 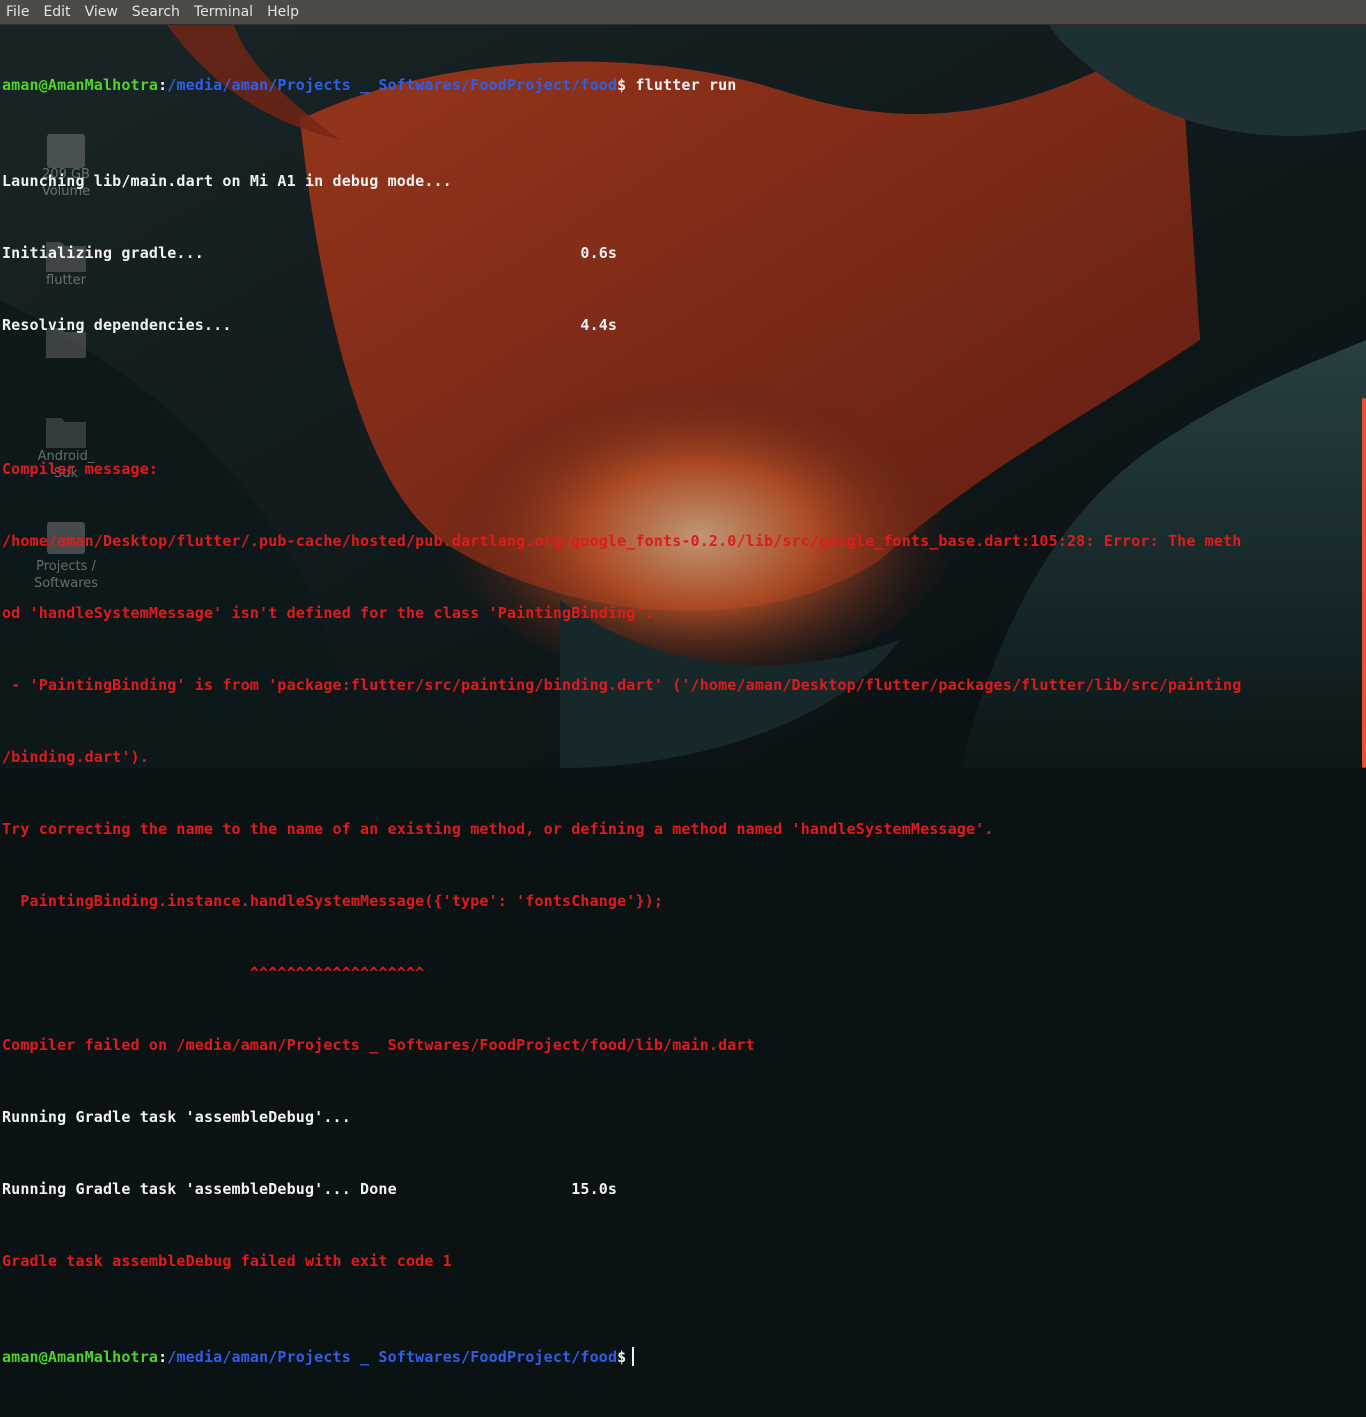 What do you see at coordinates (223, 12) in the screenshot?
I see `menu-terminal: Terminal` at bounding box center [223, 12].